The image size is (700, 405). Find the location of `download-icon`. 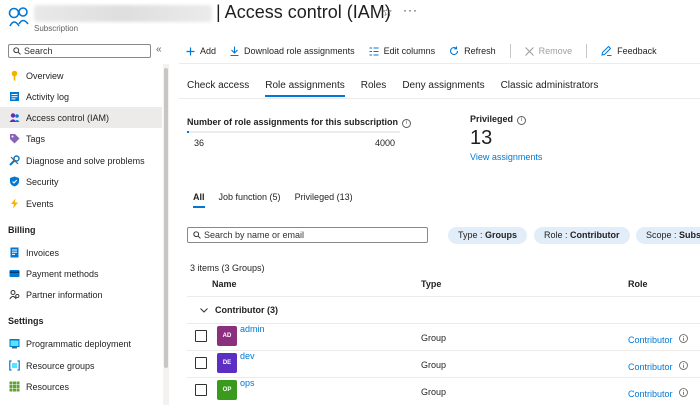

download-icon is located at coordinates (234, 51).